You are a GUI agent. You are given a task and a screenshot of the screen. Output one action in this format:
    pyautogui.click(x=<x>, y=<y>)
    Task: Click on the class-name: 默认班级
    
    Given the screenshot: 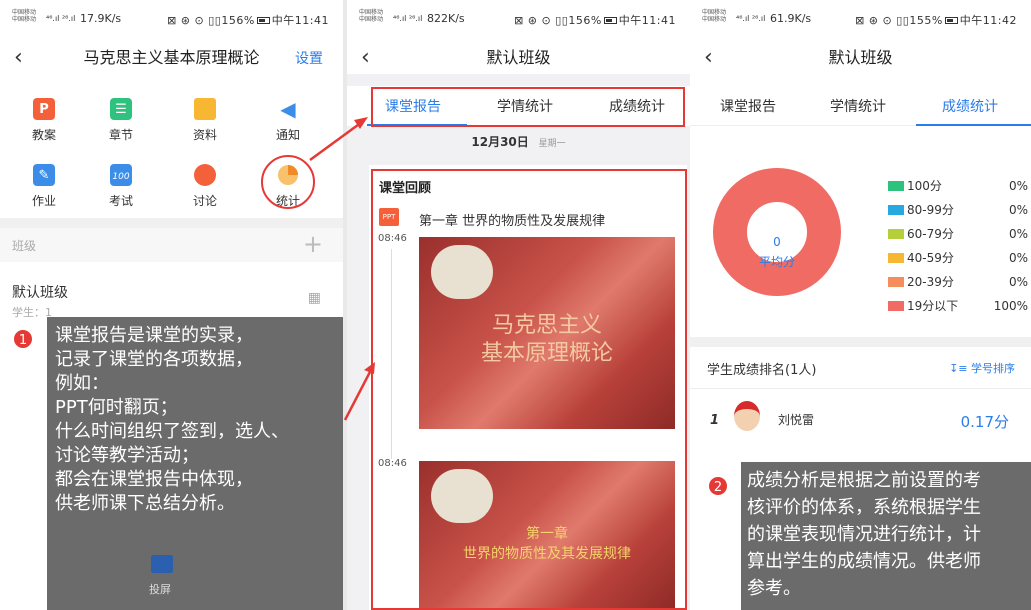 What is the action you would take?
    pyautogui.click(x=40, y=293)
    